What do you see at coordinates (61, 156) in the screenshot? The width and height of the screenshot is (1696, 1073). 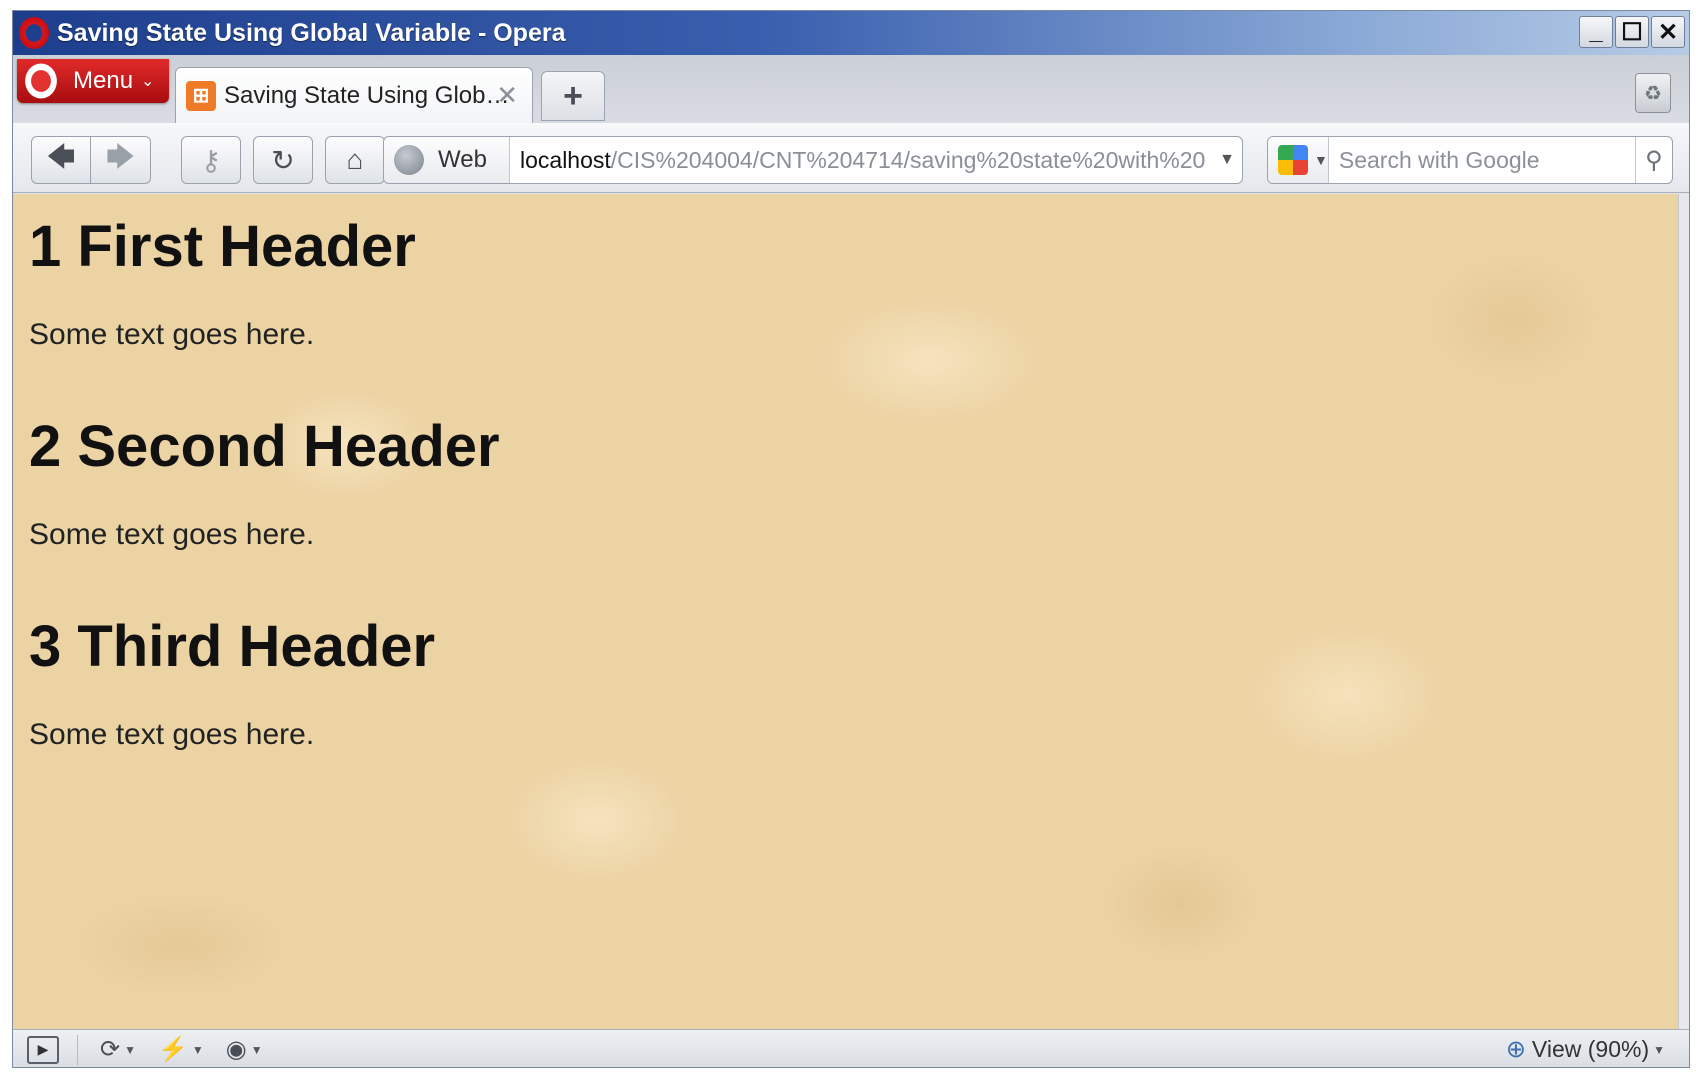 I see `back-arrow-icon: 🡄` at bounding box center [61, 156].